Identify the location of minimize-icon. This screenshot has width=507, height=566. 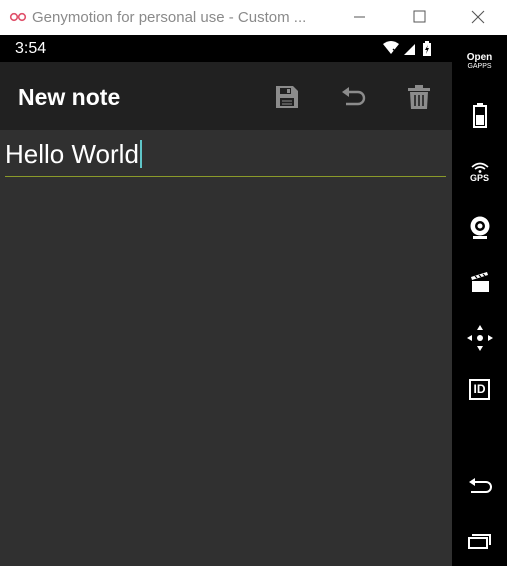
(359, 17).